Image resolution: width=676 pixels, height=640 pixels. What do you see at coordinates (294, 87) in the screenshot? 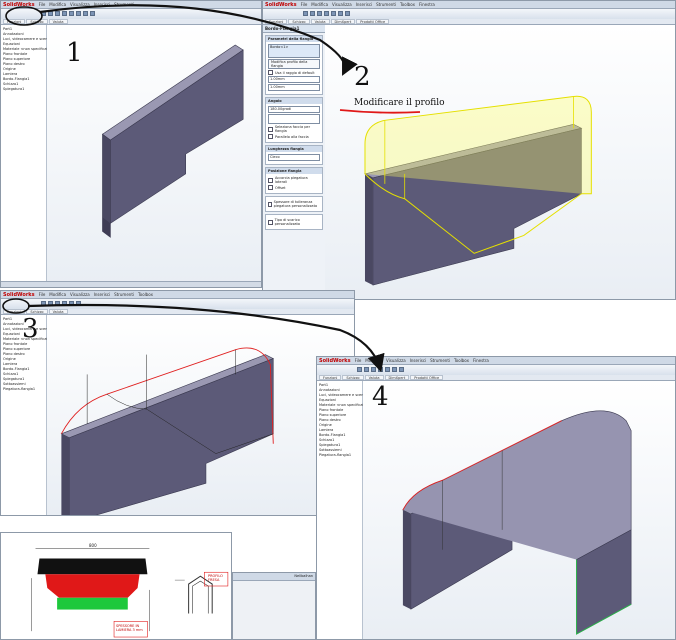
I see `gap-field: 1.00mm` at bounding box center [294, 87].